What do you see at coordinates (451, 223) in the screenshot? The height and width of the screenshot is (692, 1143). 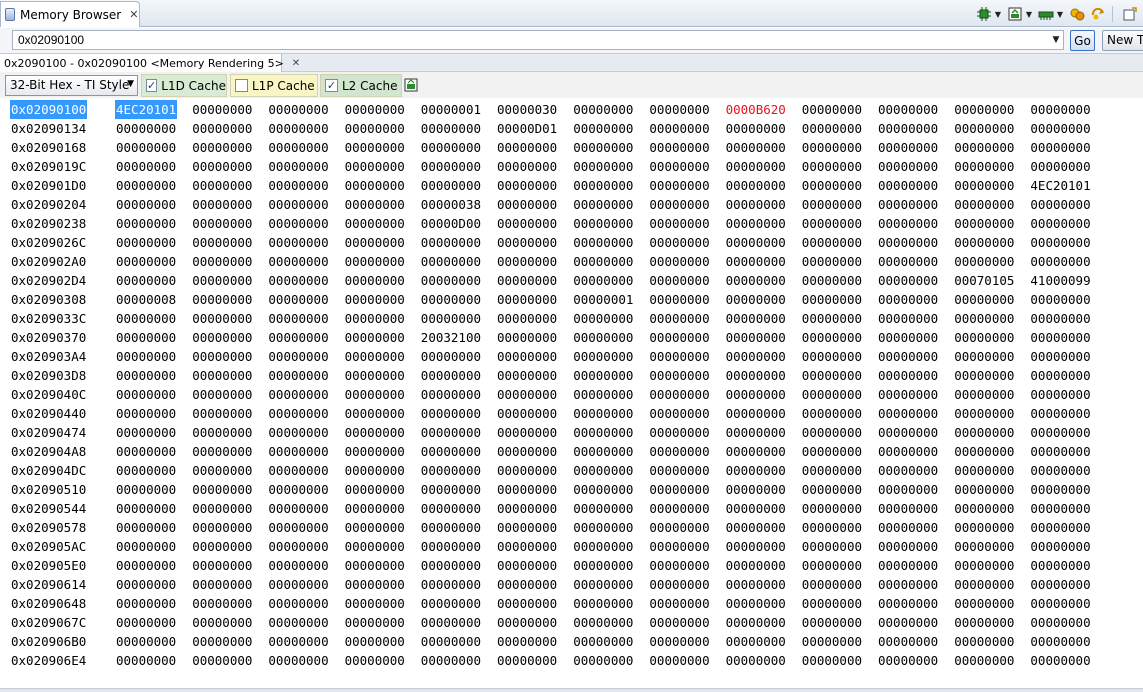 I see `memory-cell: 00000D00` at bounding box center [451, 223].